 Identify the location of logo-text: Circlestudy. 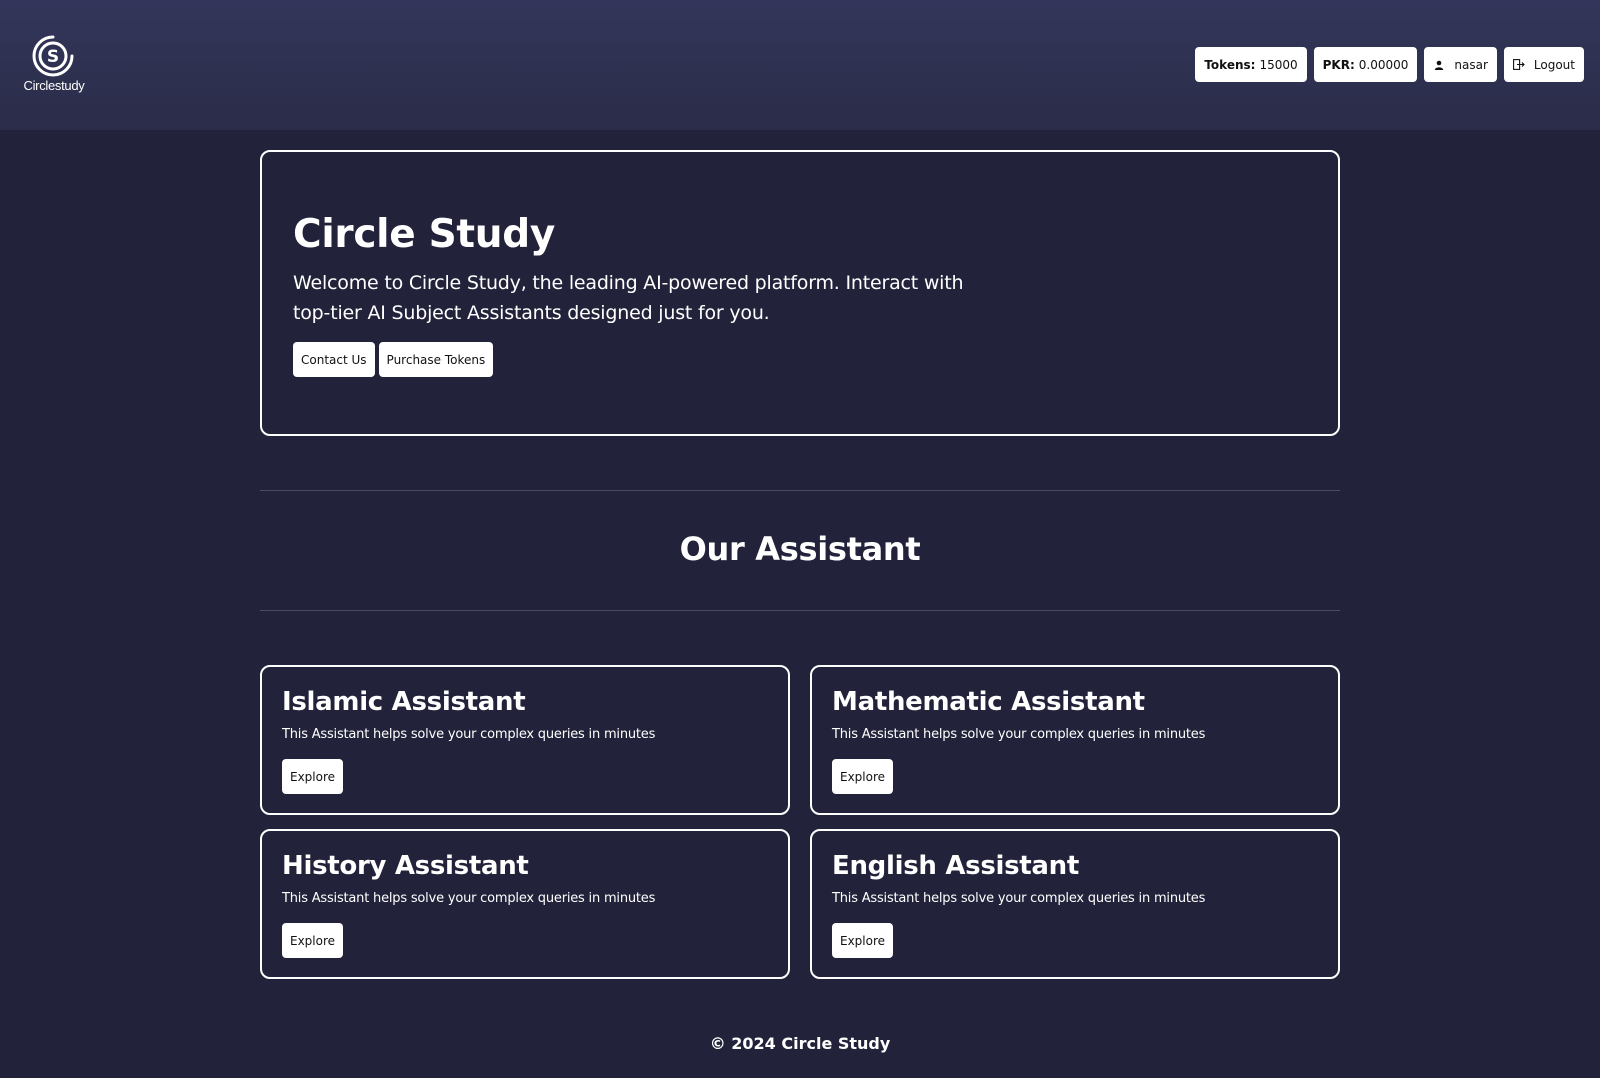
(54, 85).